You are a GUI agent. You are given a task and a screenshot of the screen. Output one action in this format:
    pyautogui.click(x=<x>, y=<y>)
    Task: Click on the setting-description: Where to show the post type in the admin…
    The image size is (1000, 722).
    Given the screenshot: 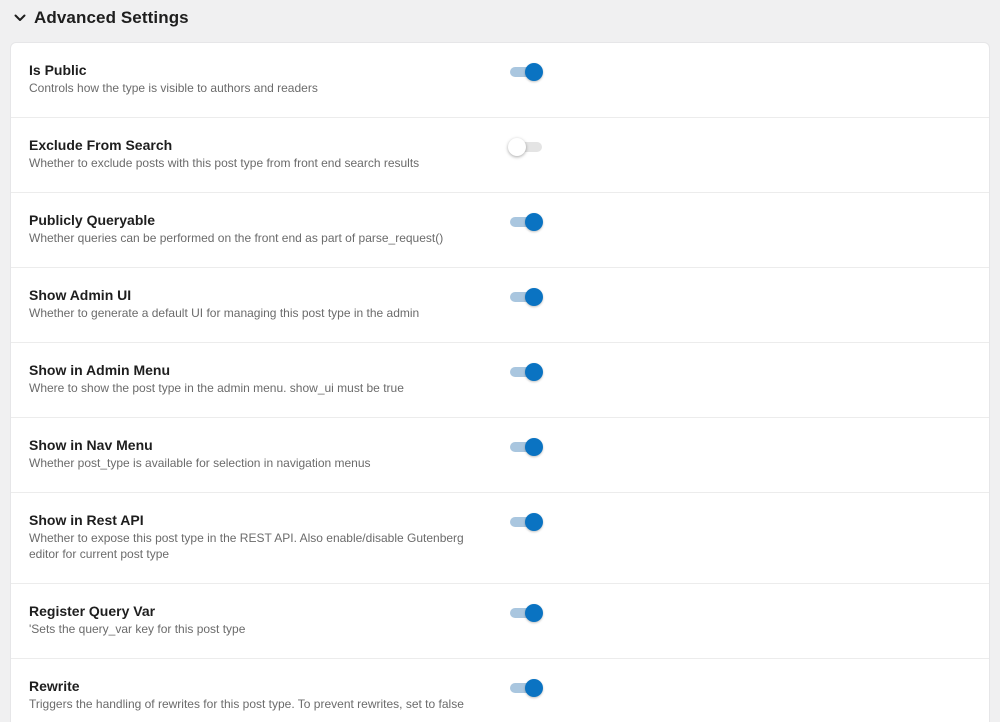 What is the action you would take?
    pyautogui.click(x=216, y=388)
    